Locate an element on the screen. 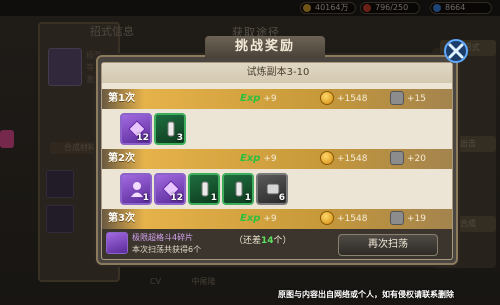 This screenshot has height=305, width=500. close-icon is located at coordinates (456, 51).